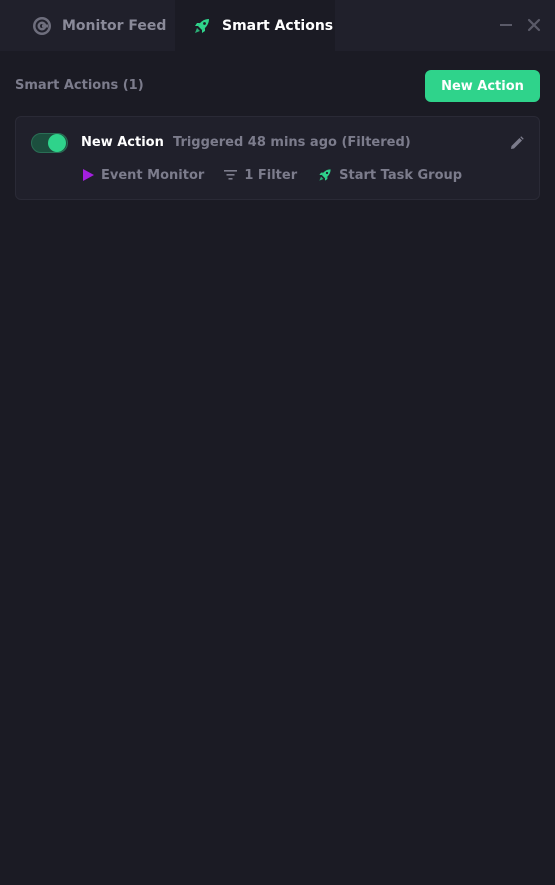 This screenshot has height=885, width=555. I want to click on monitor-feed-icon, so click(42, 26).